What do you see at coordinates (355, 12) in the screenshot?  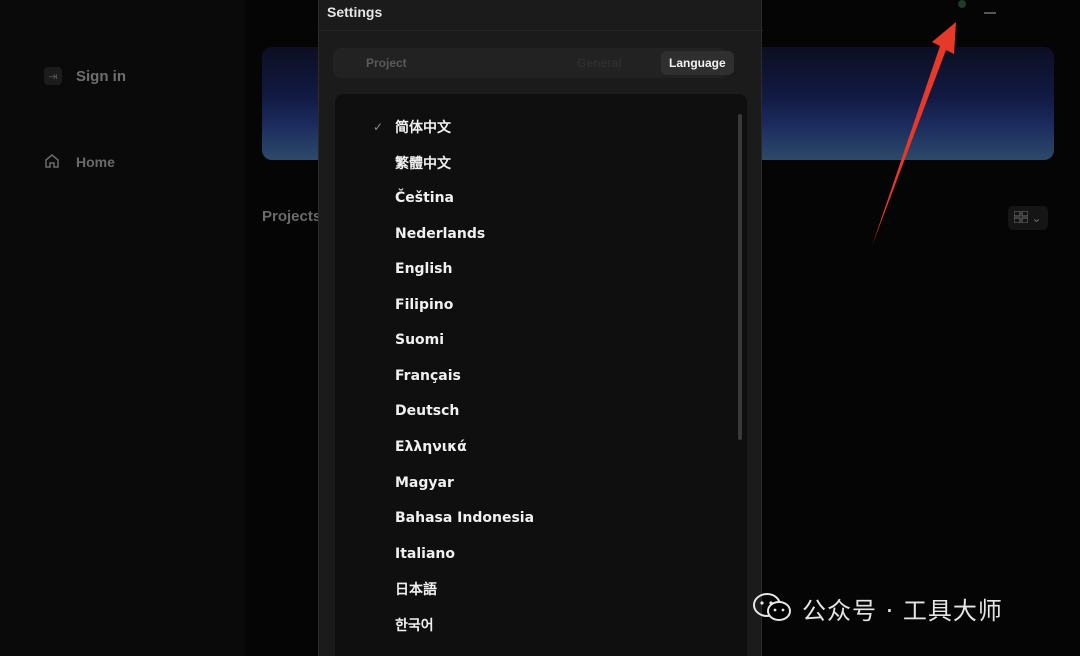 I see `dialog-title: Settings` at bounding box center [355, 12].